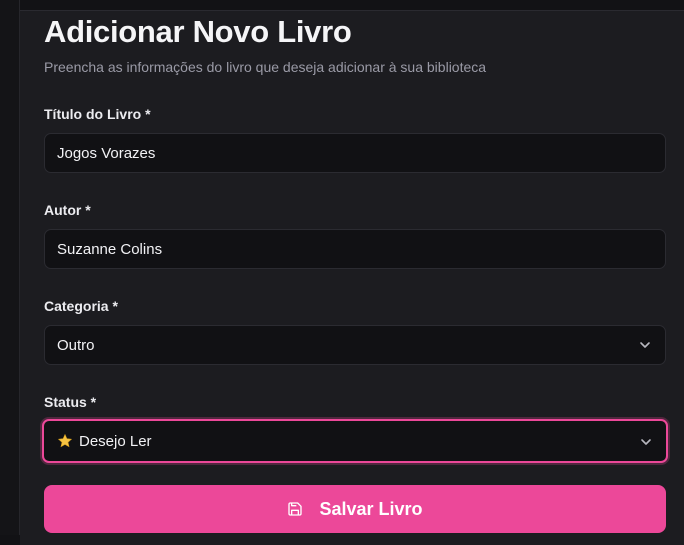 The image size is (684, 545). What do you see at coordinates (65, 440) in the screenshot?
I see `star-icon` at bounding box center [65, 440].